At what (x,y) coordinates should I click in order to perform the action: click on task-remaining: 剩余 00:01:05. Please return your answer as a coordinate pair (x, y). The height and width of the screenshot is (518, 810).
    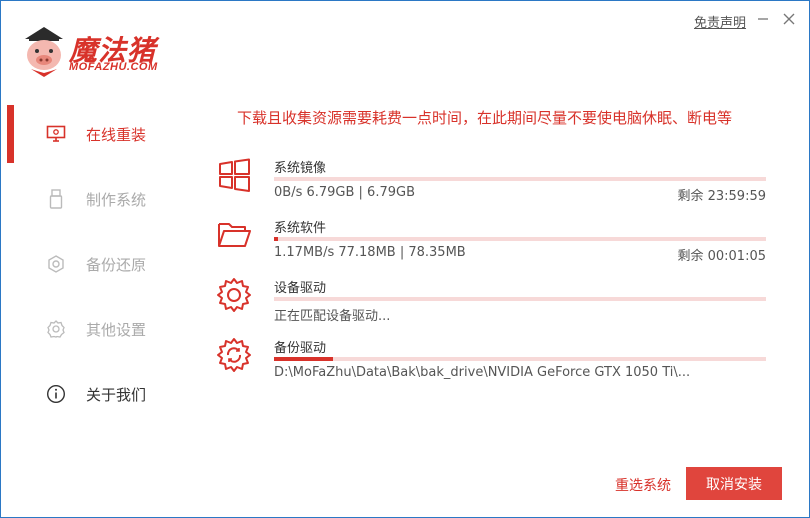
    Looking at the image, I should click on (721, 256).